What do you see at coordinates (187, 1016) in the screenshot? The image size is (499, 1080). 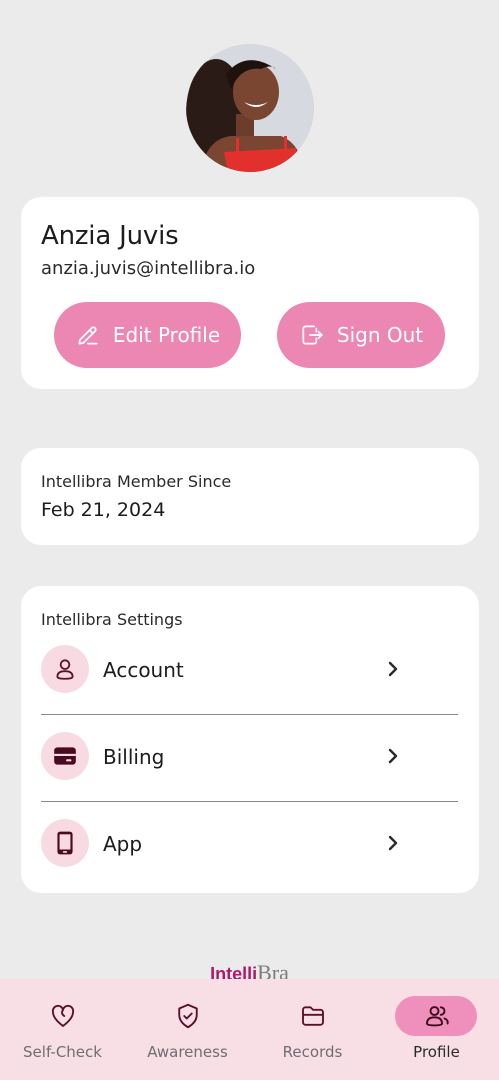 I see `shield-check-icon` at bounding box center [187, 1016].